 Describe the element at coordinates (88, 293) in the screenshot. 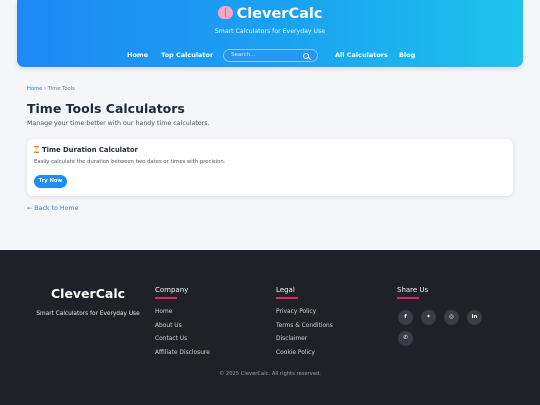

I see `footer-brand: CleverCalc` at that location.